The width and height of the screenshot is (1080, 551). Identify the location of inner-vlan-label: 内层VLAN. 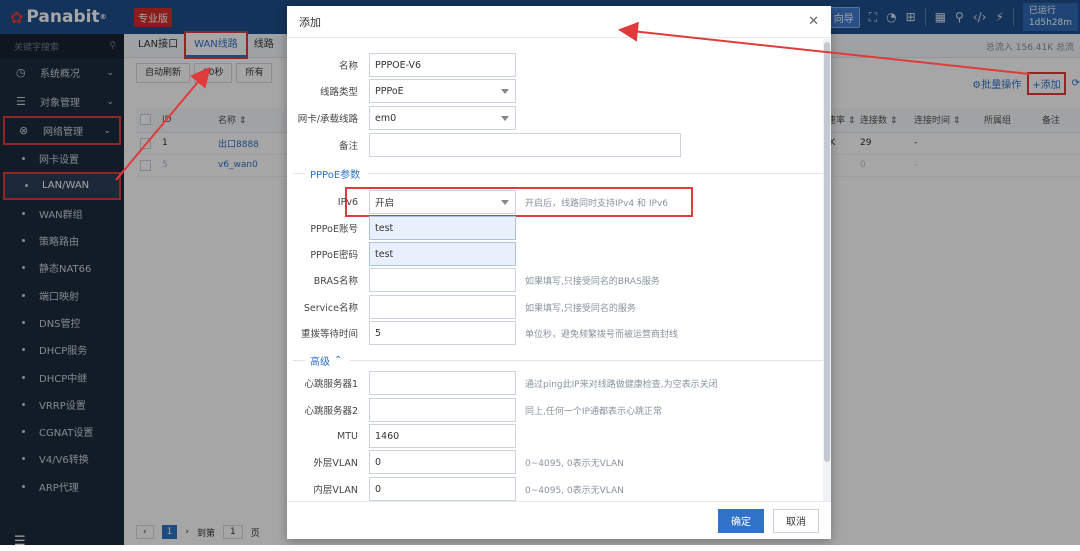
(335, 490).